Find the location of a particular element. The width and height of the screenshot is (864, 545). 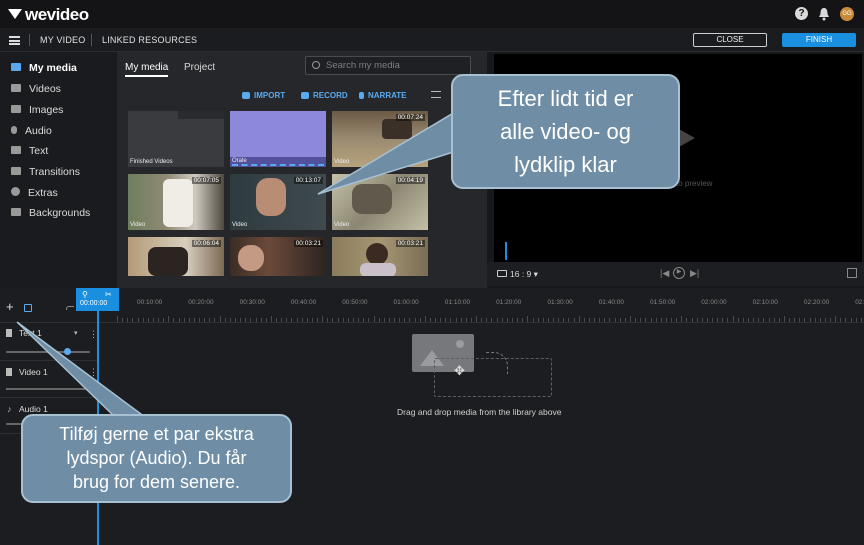

film-icon is located at coordinates (16, 88).